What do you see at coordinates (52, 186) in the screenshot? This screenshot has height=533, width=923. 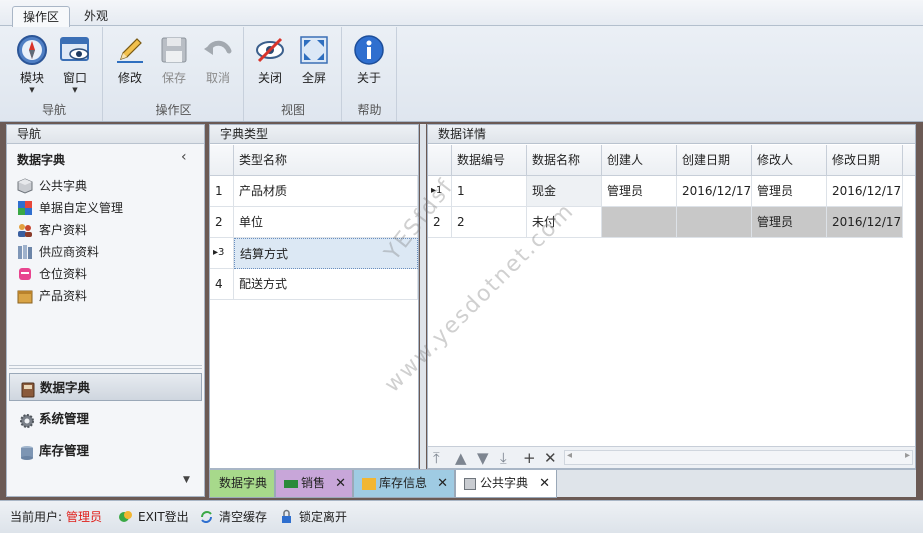 I see `nav-item-public-dictionary: 公共字典` at bounding box center [52, 186].